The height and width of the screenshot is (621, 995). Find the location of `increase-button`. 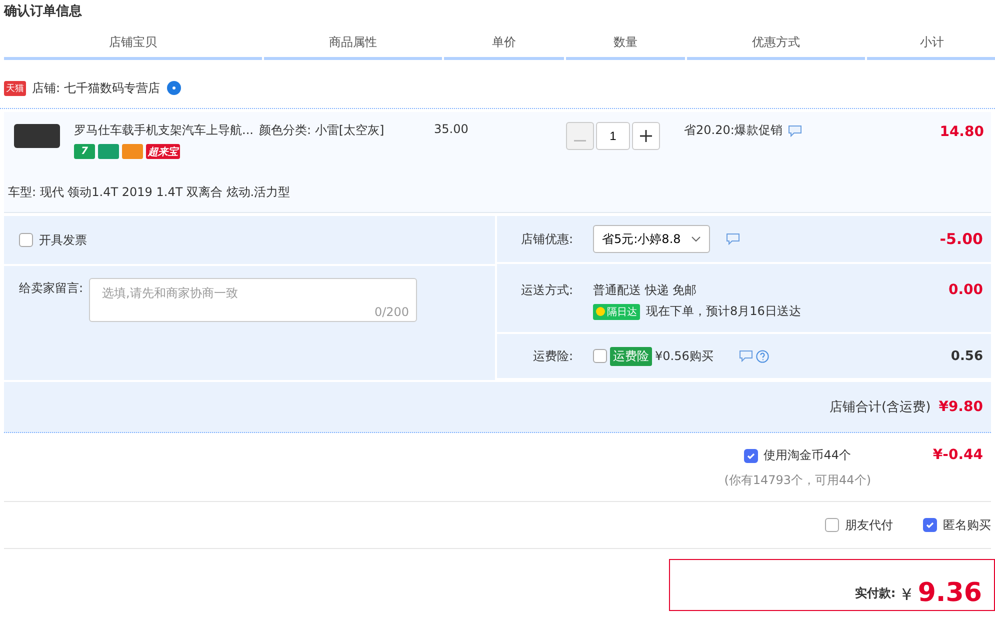

increase-button is located at coordinates (646, 136).